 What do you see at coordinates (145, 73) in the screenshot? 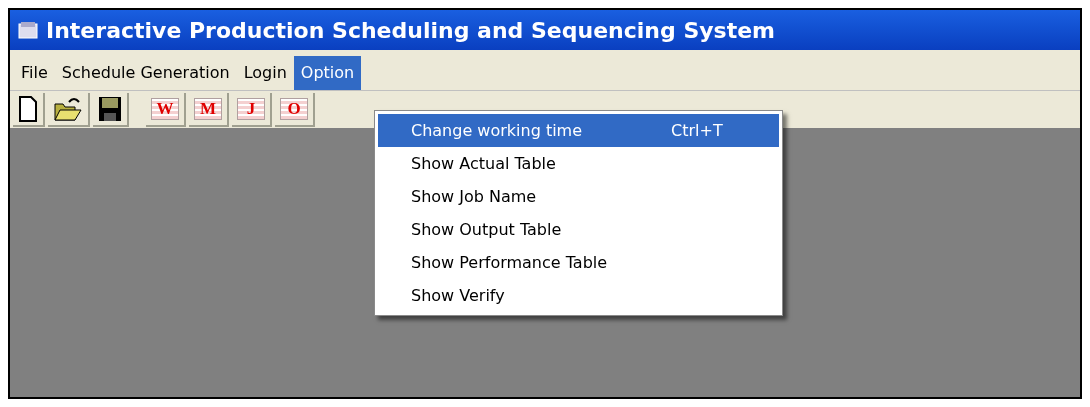
I see `menu-item: Schedule Generation` at bounding box center [145, 73].